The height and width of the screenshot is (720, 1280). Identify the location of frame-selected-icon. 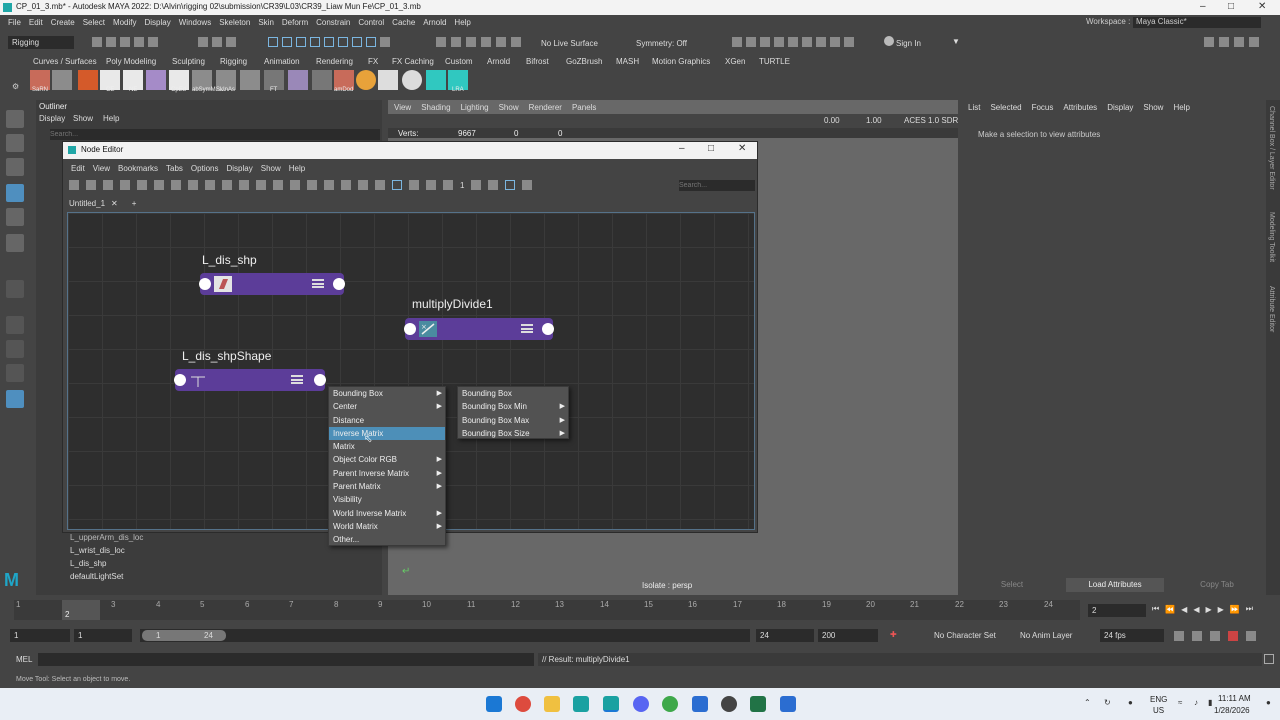
(176, 185).